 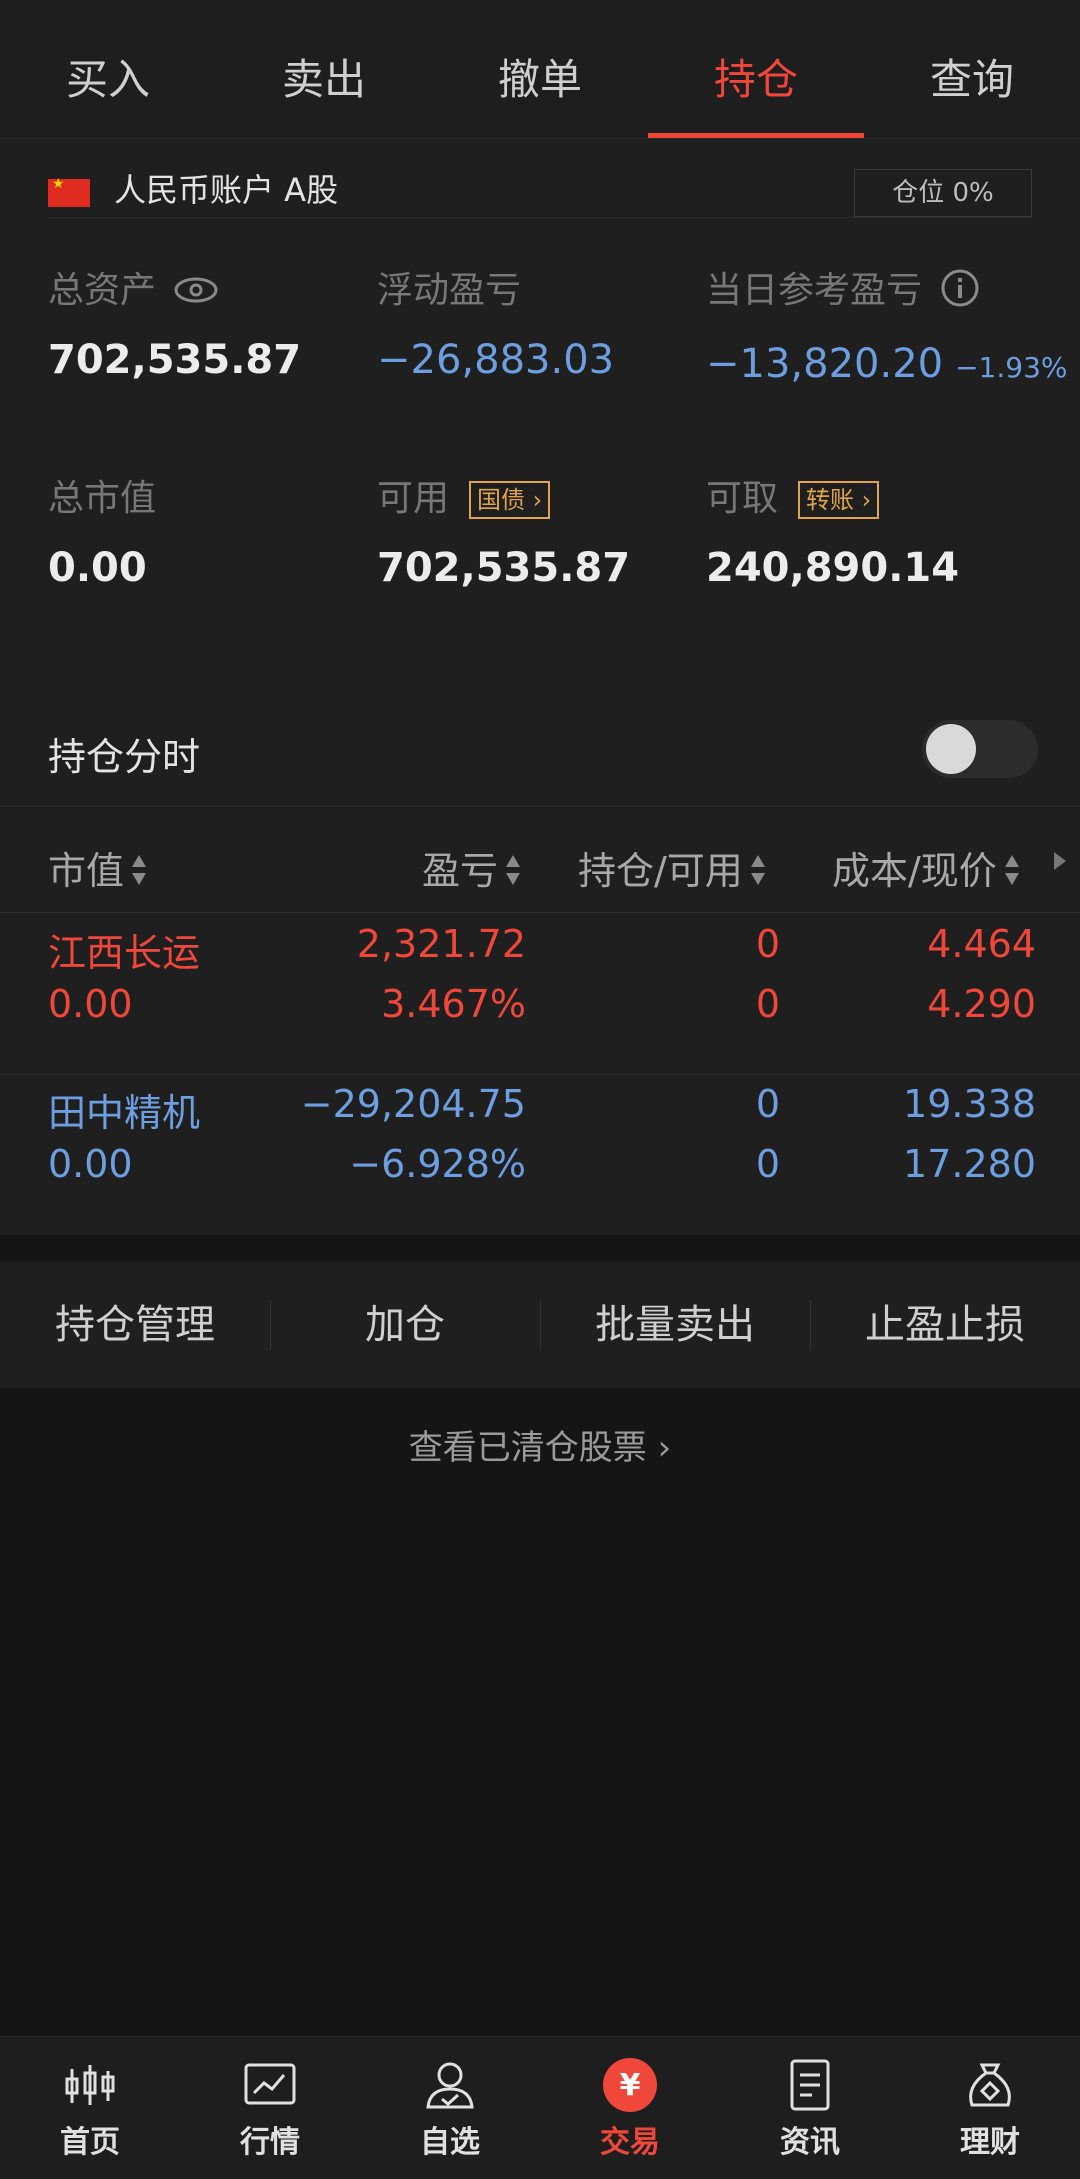 I want to click on holding-actions-bar: 持仓管理 加仓 批量卖出 止盈止损, so click(x=540, y=1325).